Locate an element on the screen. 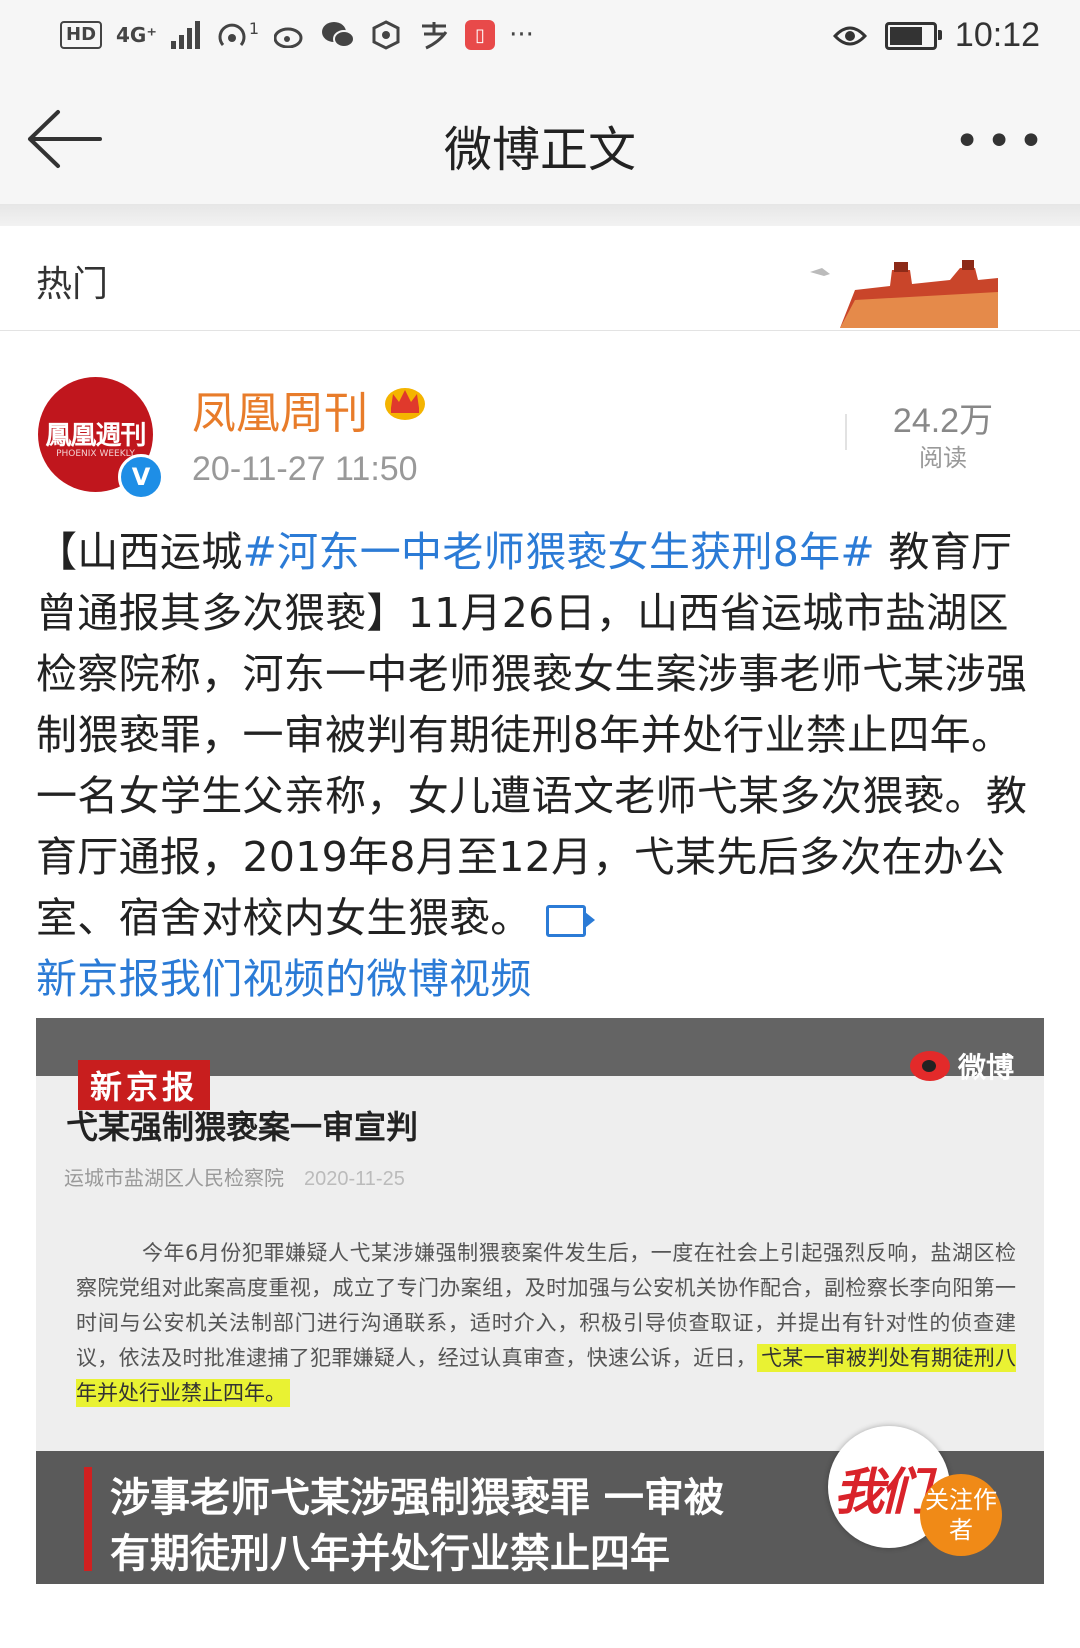  status-icons-right: 10:12 is located at coordinates (936, 35).